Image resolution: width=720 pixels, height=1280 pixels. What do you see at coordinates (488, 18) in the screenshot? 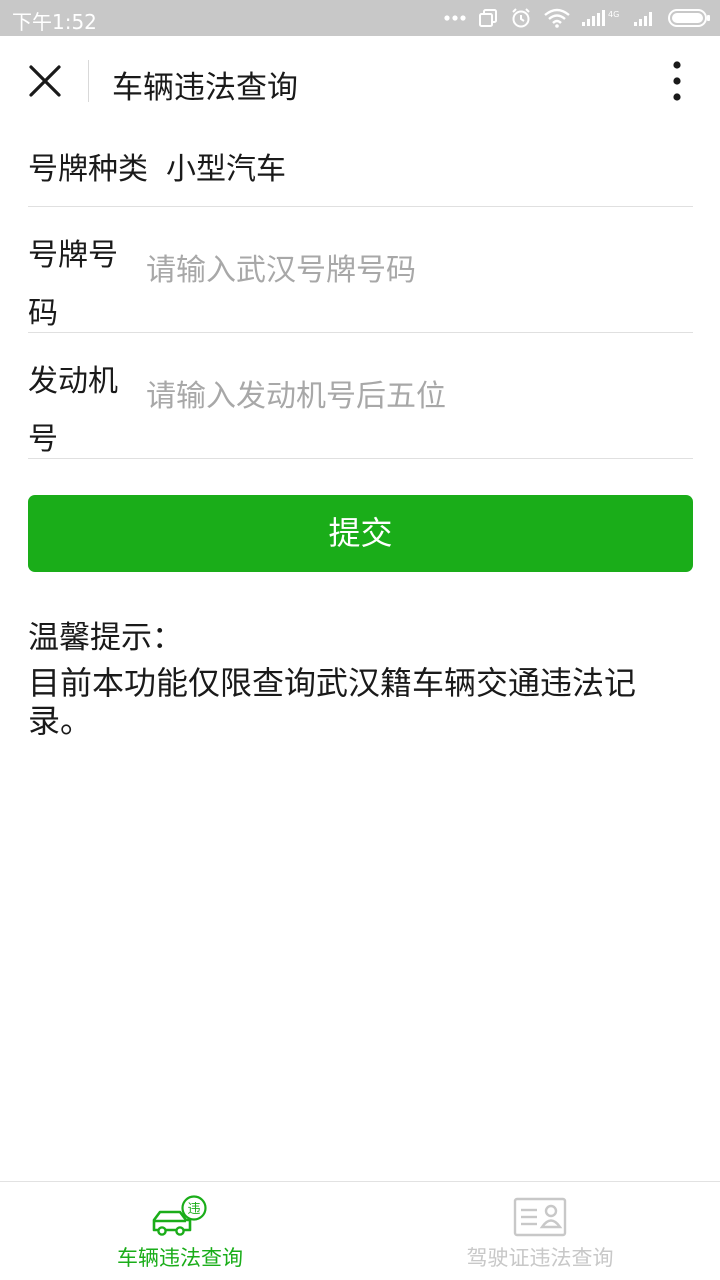
I see `sim-copy-icon` at bounding box center [488, 18].